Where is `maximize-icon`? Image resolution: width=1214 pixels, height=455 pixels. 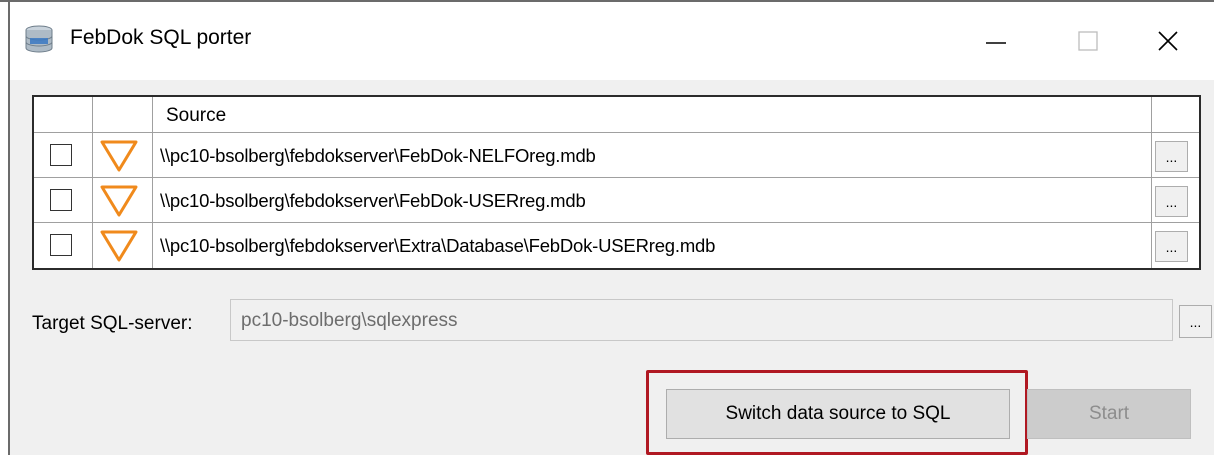
maximize-icon is located at coordinates (1088, 41).